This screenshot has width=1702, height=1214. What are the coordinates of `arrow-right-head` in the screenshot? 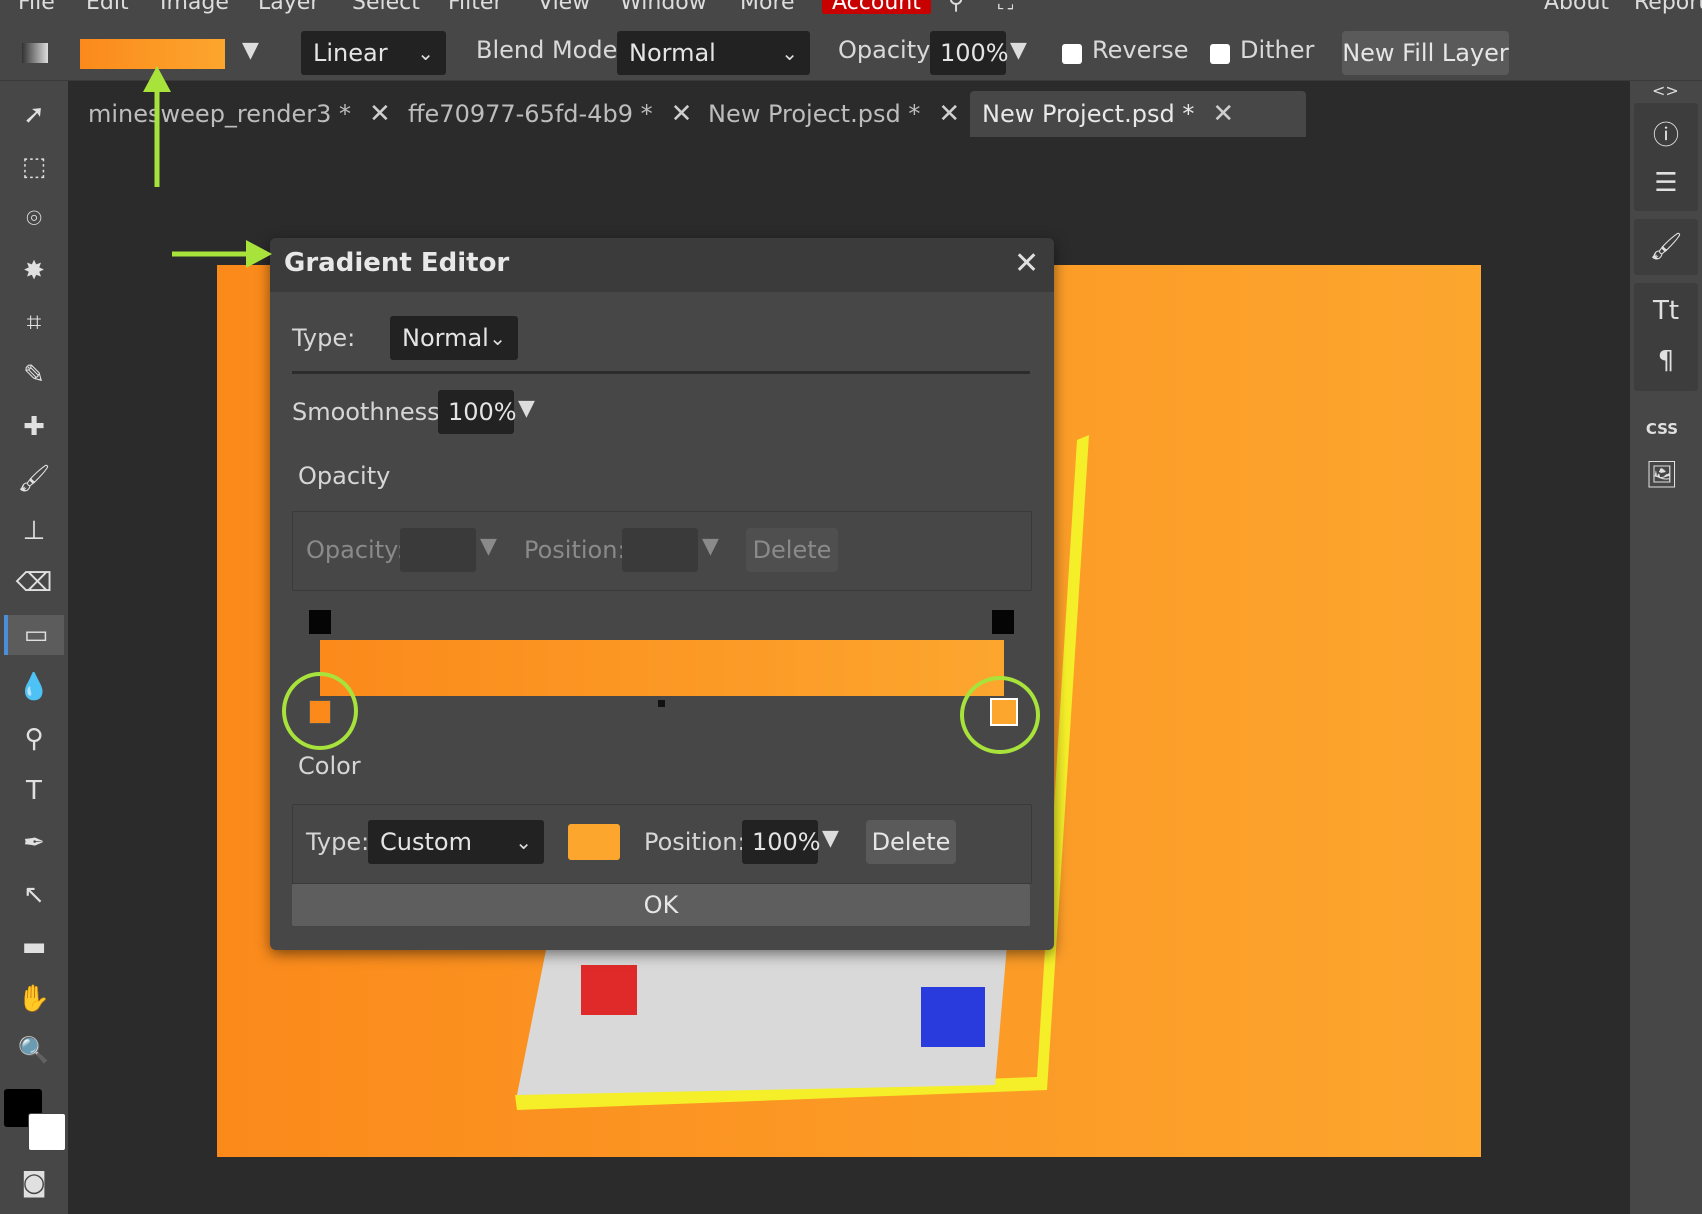 It's located at (259, 254).